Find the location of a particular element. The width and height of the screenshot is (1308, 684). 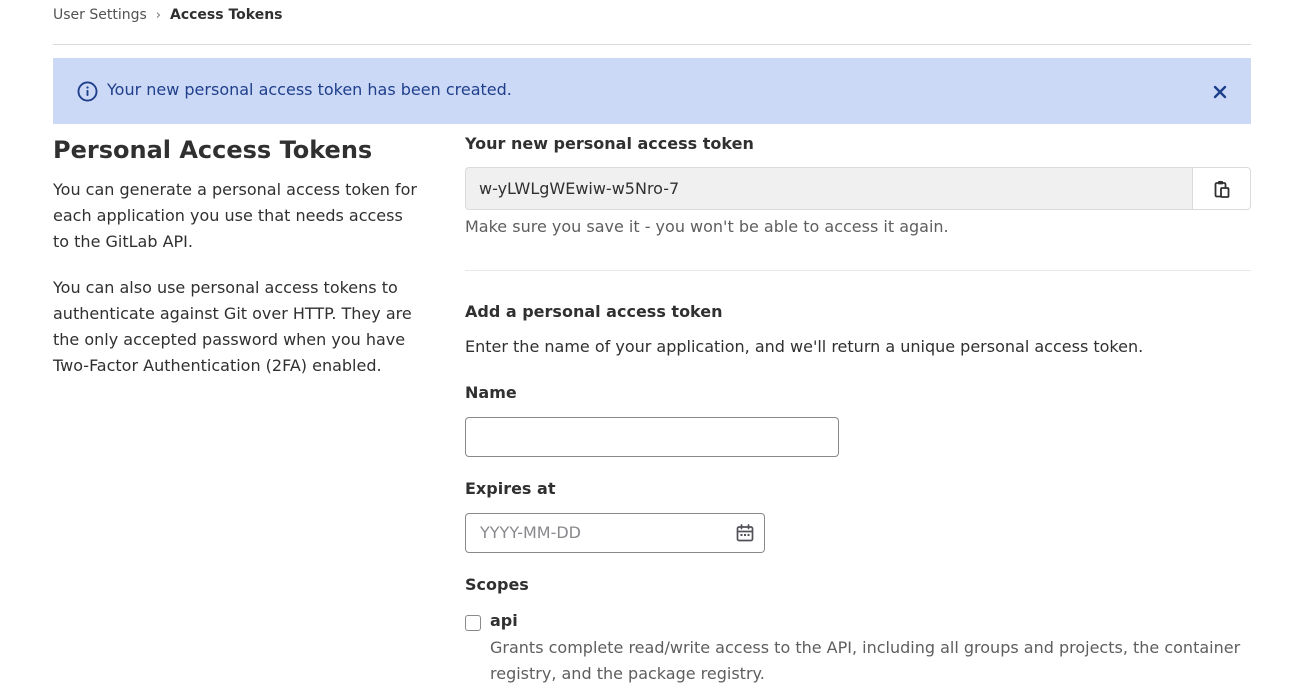

new-token-label: Your new personal access token is located at coordinates (609, 143).